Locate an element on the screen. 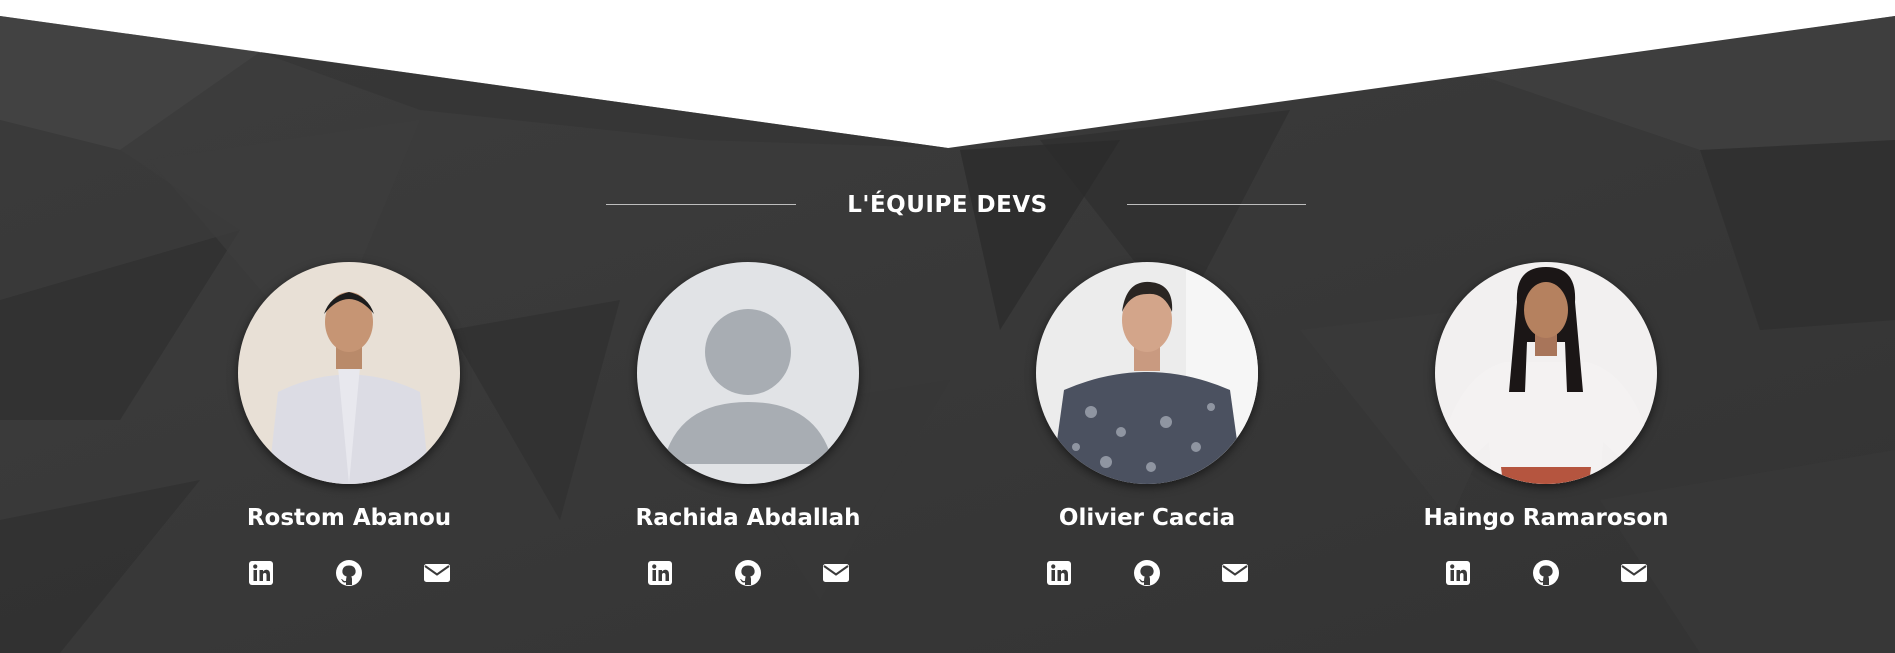 Image resolution: width=1895 pixels, height=653 pixels. team-member-card: Rachida Abdallah is located at coordinates (748, 425).